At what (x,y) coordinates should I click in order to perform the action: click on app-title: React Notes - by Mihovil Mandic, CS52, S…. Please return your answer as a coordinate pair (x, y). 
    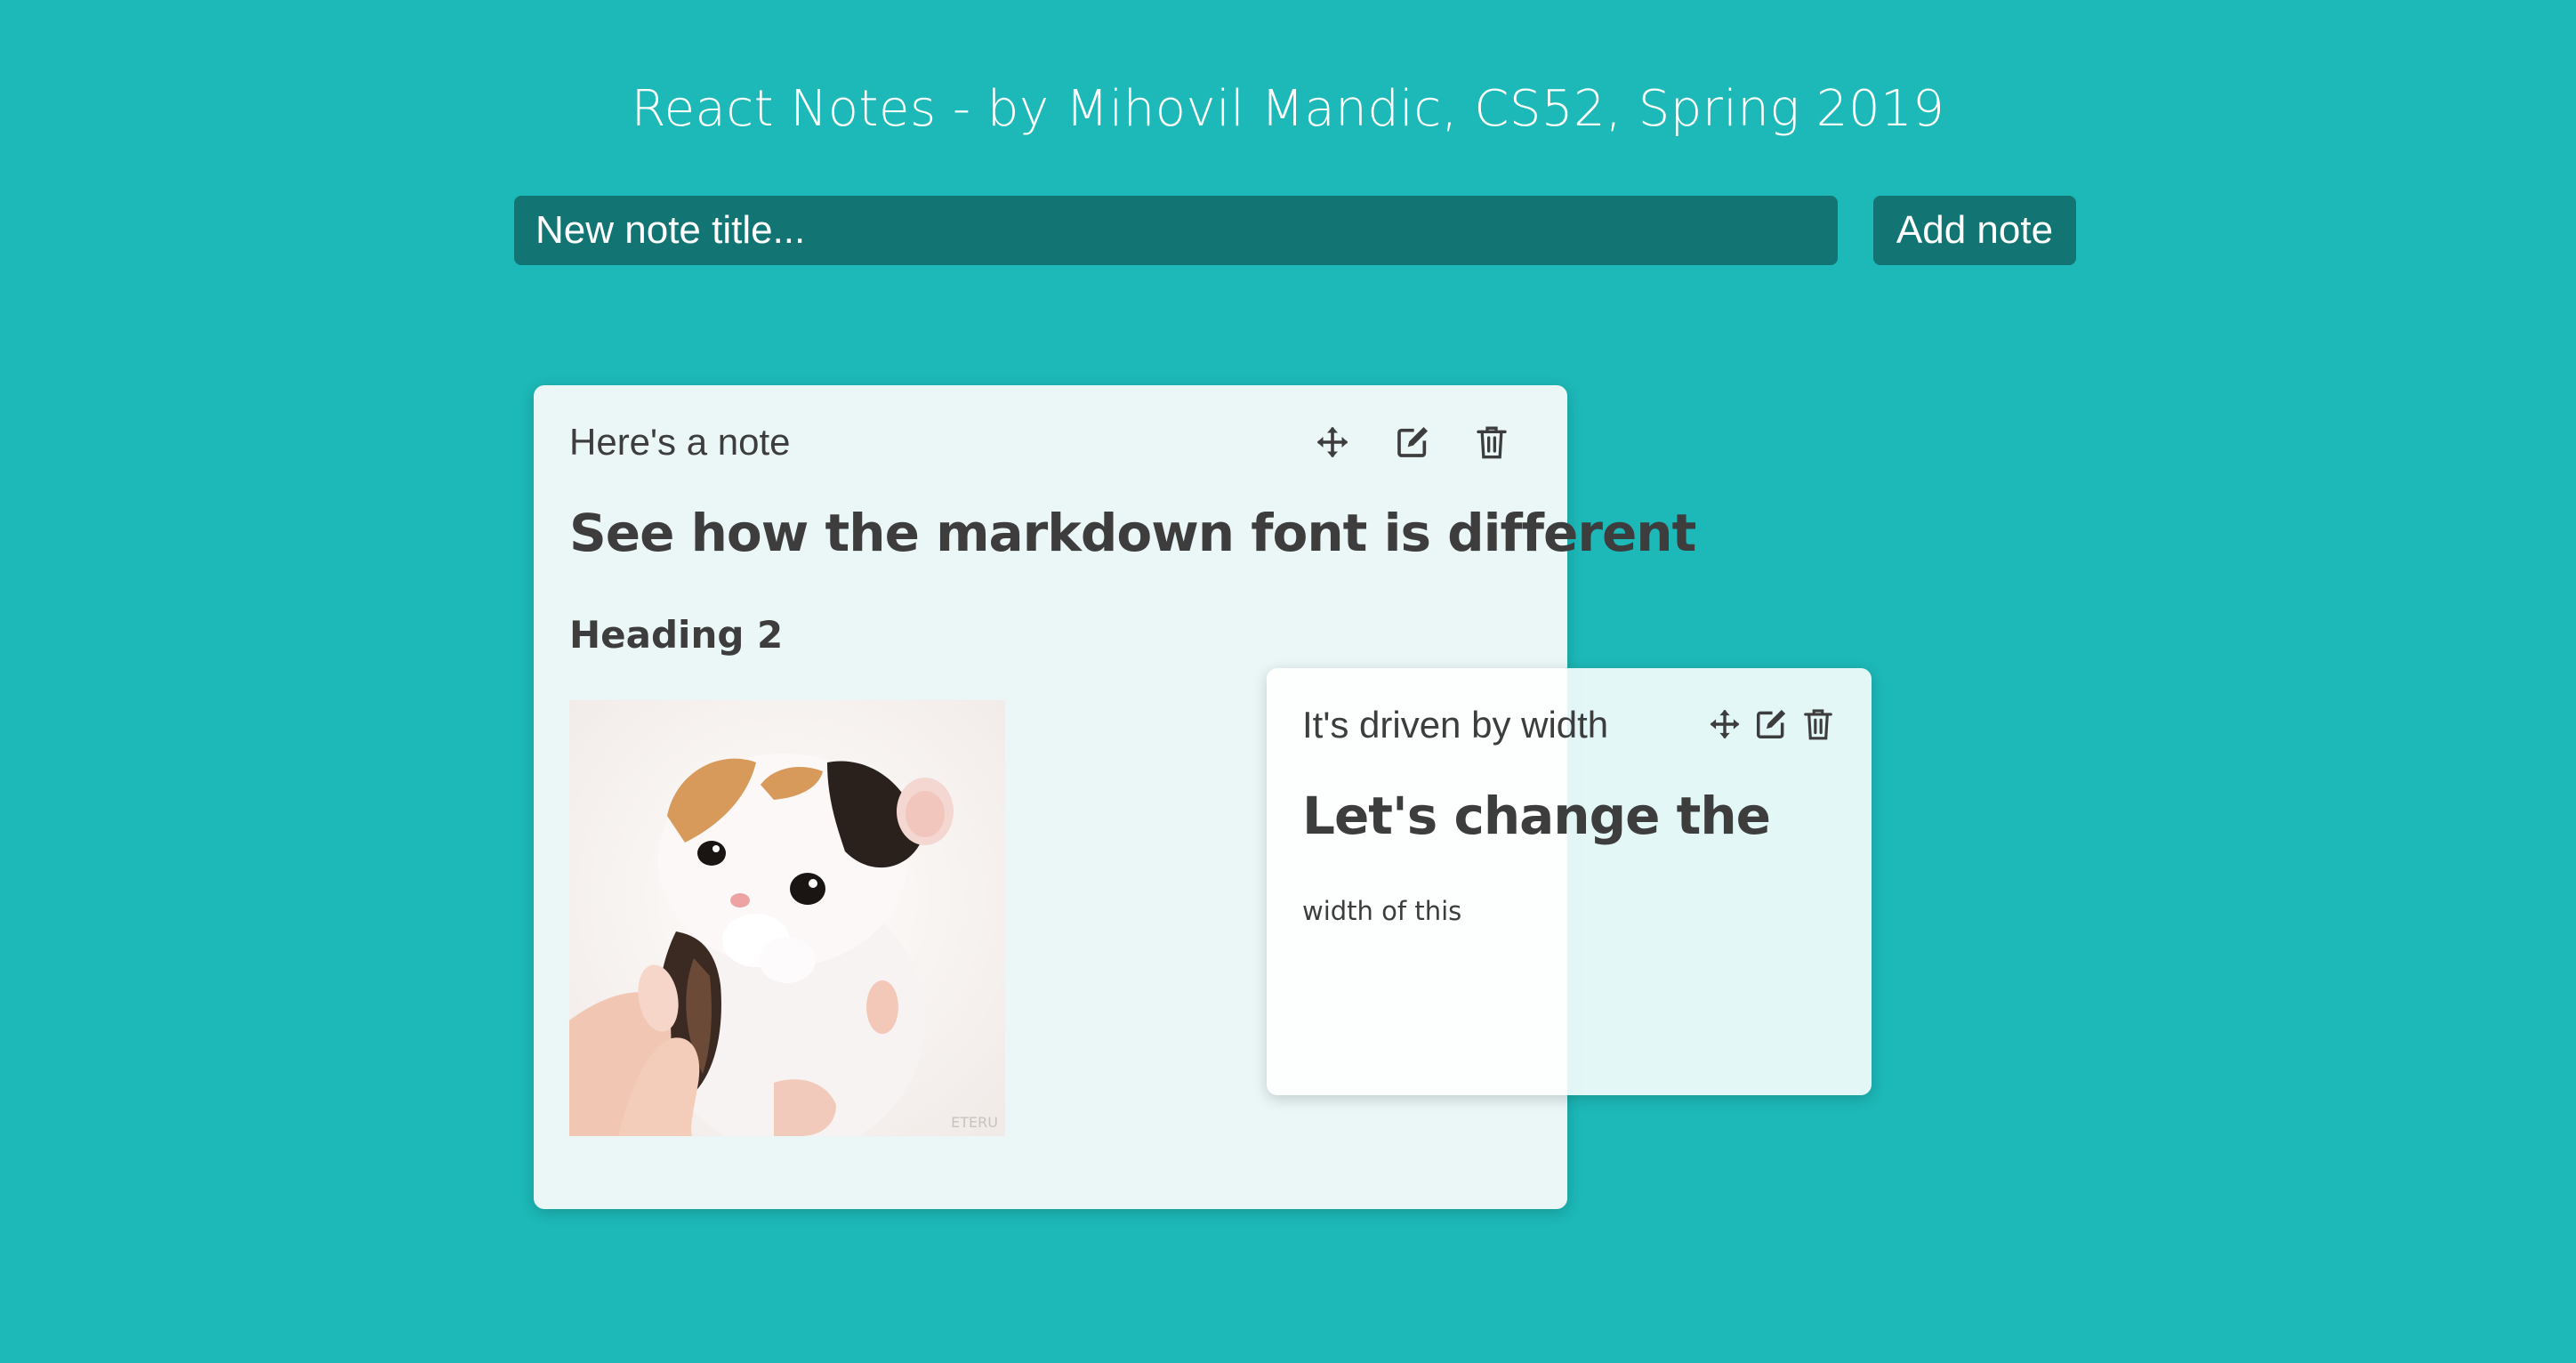
    Looking at the image, I should click on (1288, 109).